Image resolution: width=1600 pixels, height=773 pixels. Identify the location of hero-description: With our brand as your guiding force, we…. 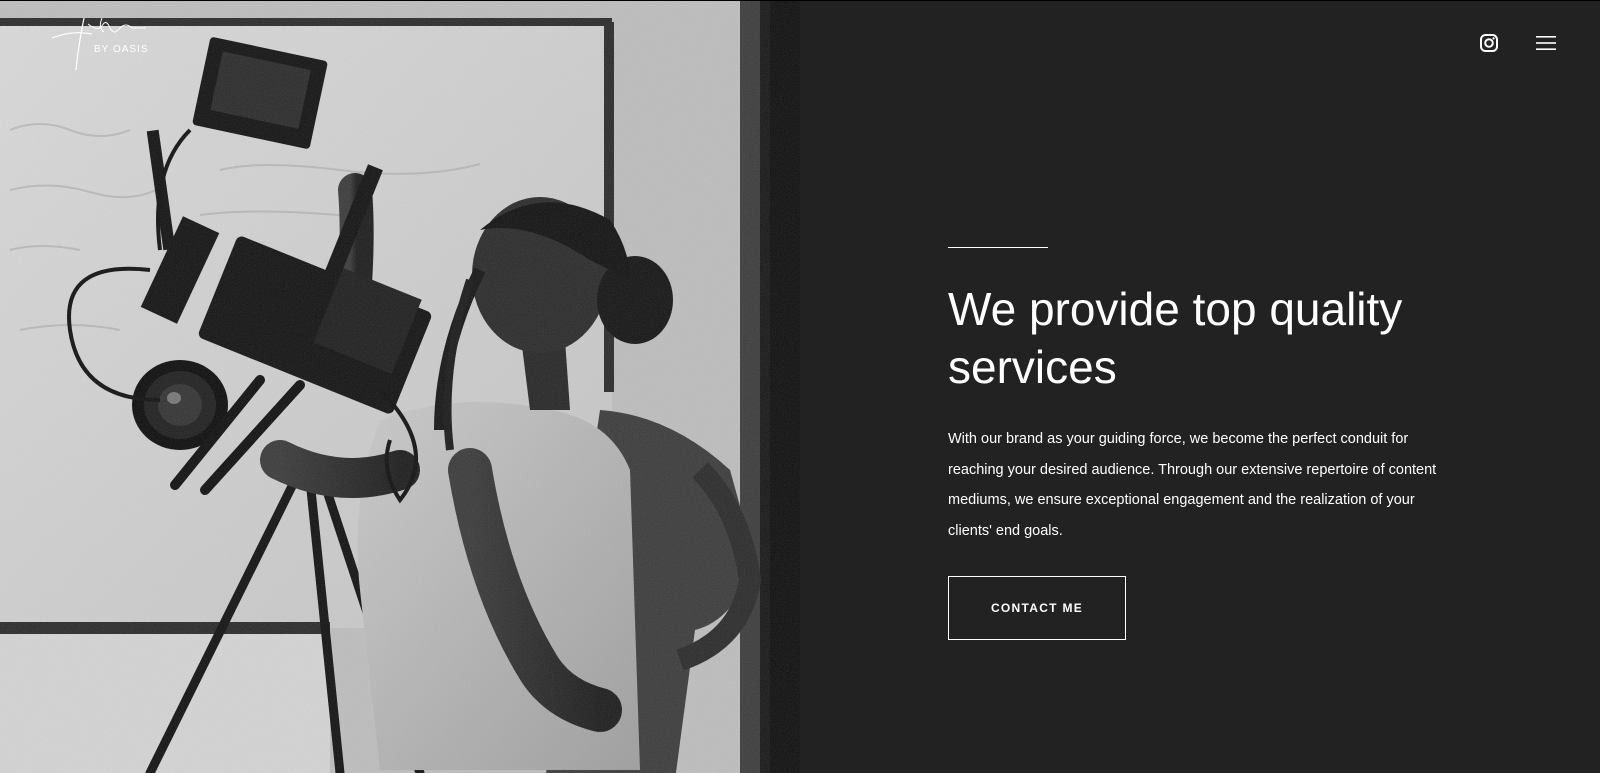
(1192, 485).